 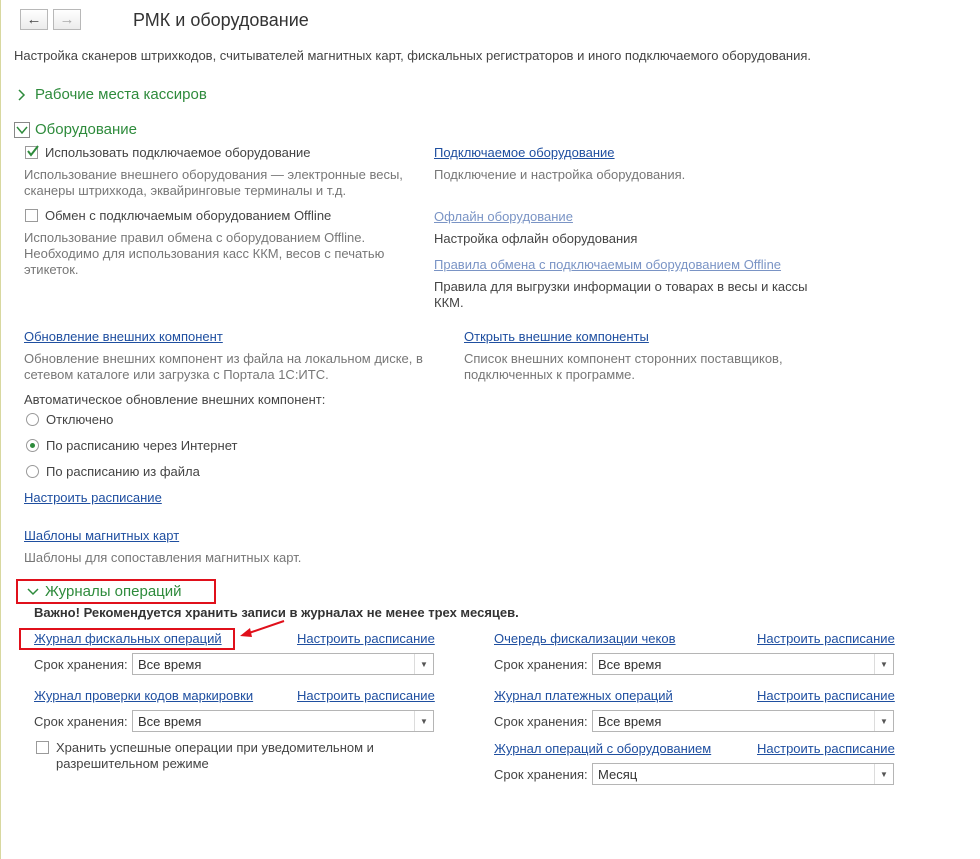 What do you see at coordinates (22, 94) in the screenshot?
I see `chevron-right-icon` at bounding box center [22, 94].